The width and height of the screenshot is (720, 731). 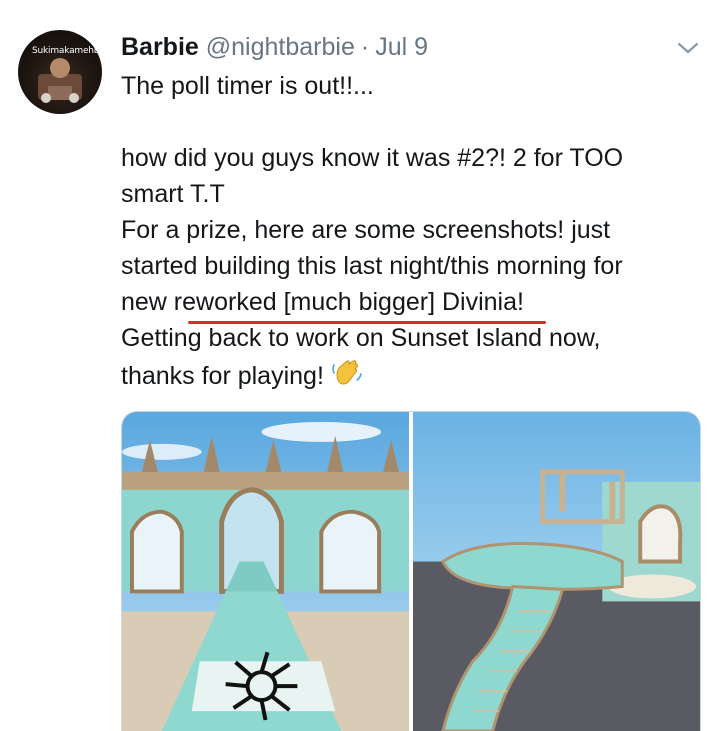 I want to click on text-line: new reworked [much bigger] Divinia!, so click(x=322, y=302).